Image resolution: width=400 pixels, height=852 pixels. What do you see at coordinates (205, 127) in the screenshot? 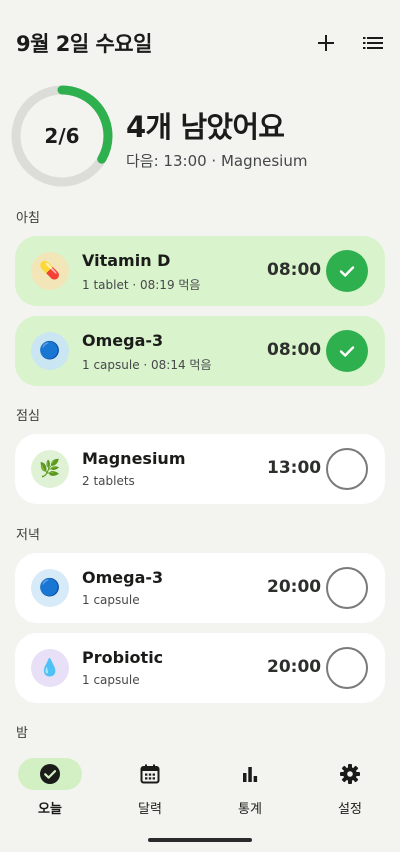
I see `remaining-count: 4개 남았어요` at bounding box center [205, 127].